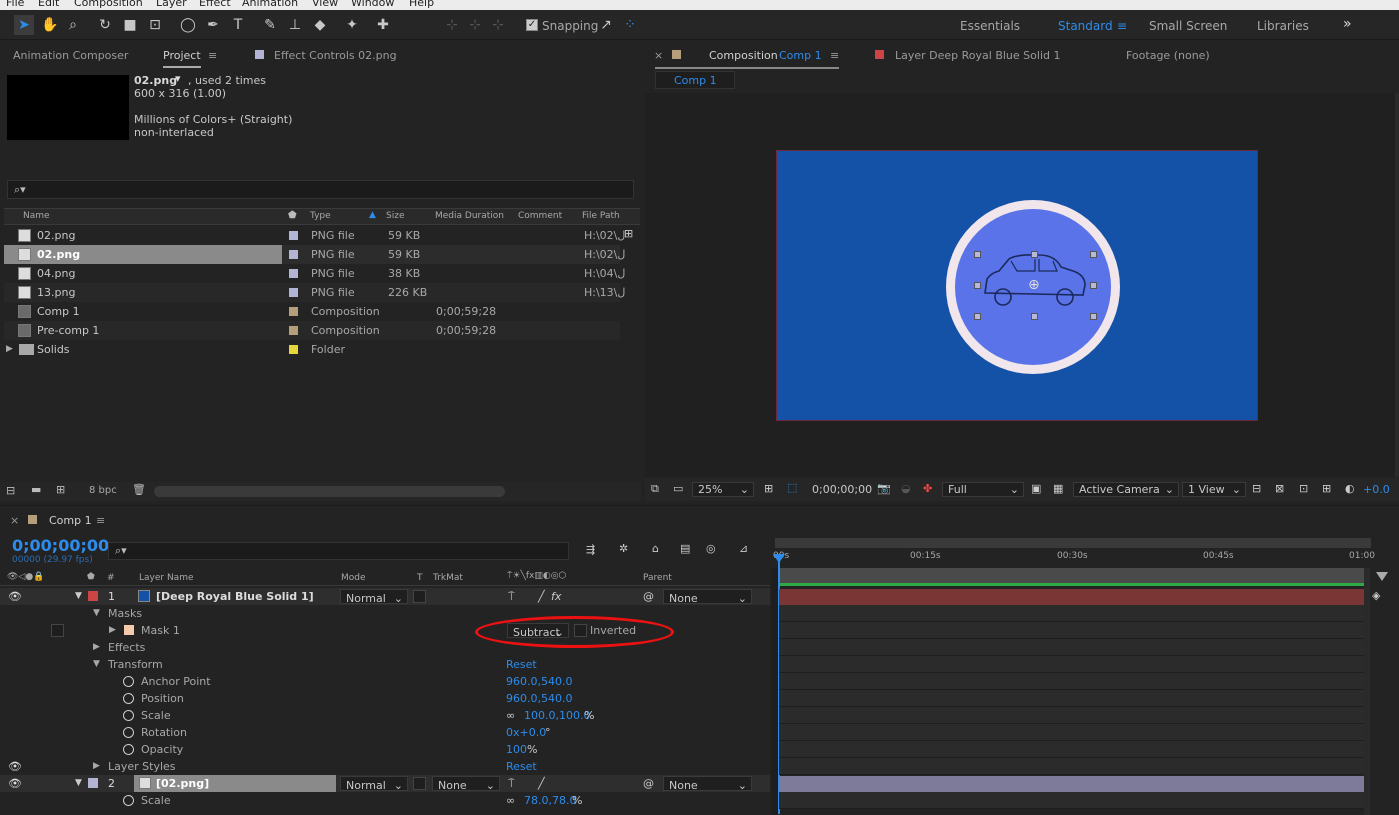 The image size is (1399, 815). What do you see at coordinates (1071, 784) in the screenshot?
I see `layer-2-duration-bar` at bounding box center [1071, 784].